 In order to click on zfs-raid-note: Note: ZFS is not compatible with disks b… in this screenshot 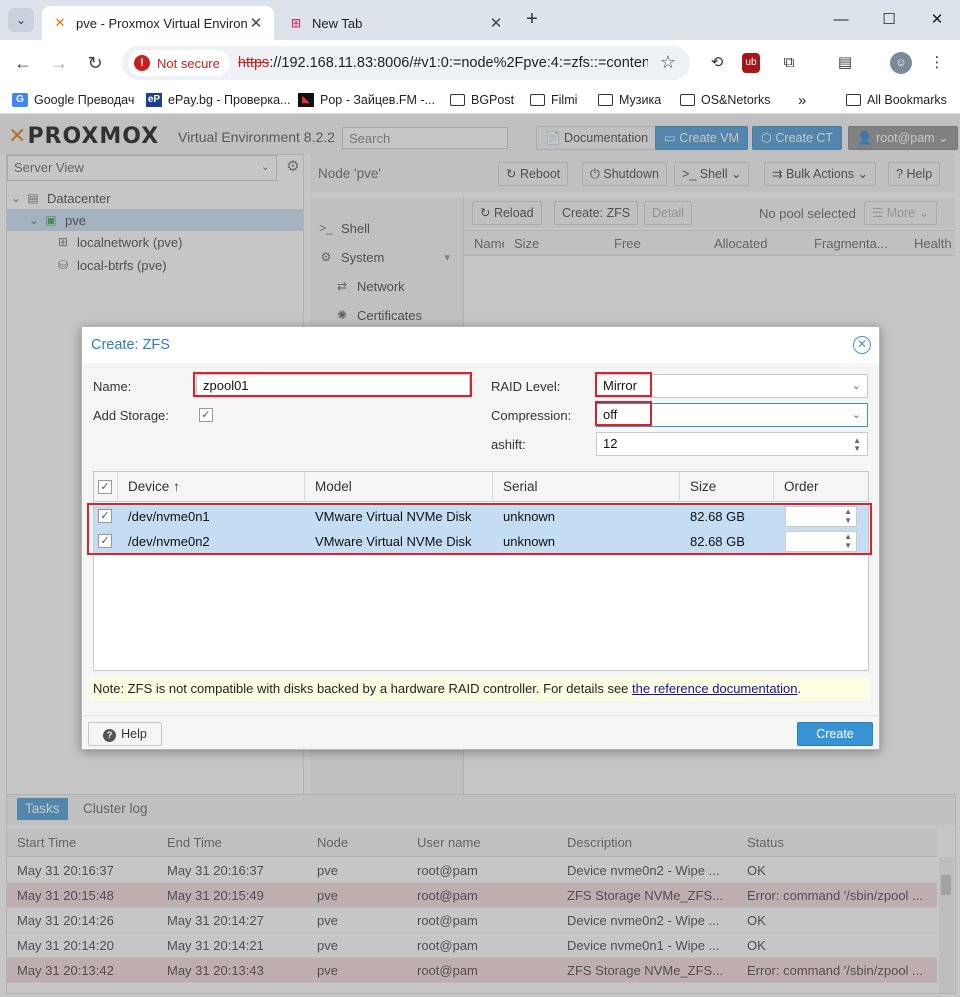, I will do `click(479, 689)`.